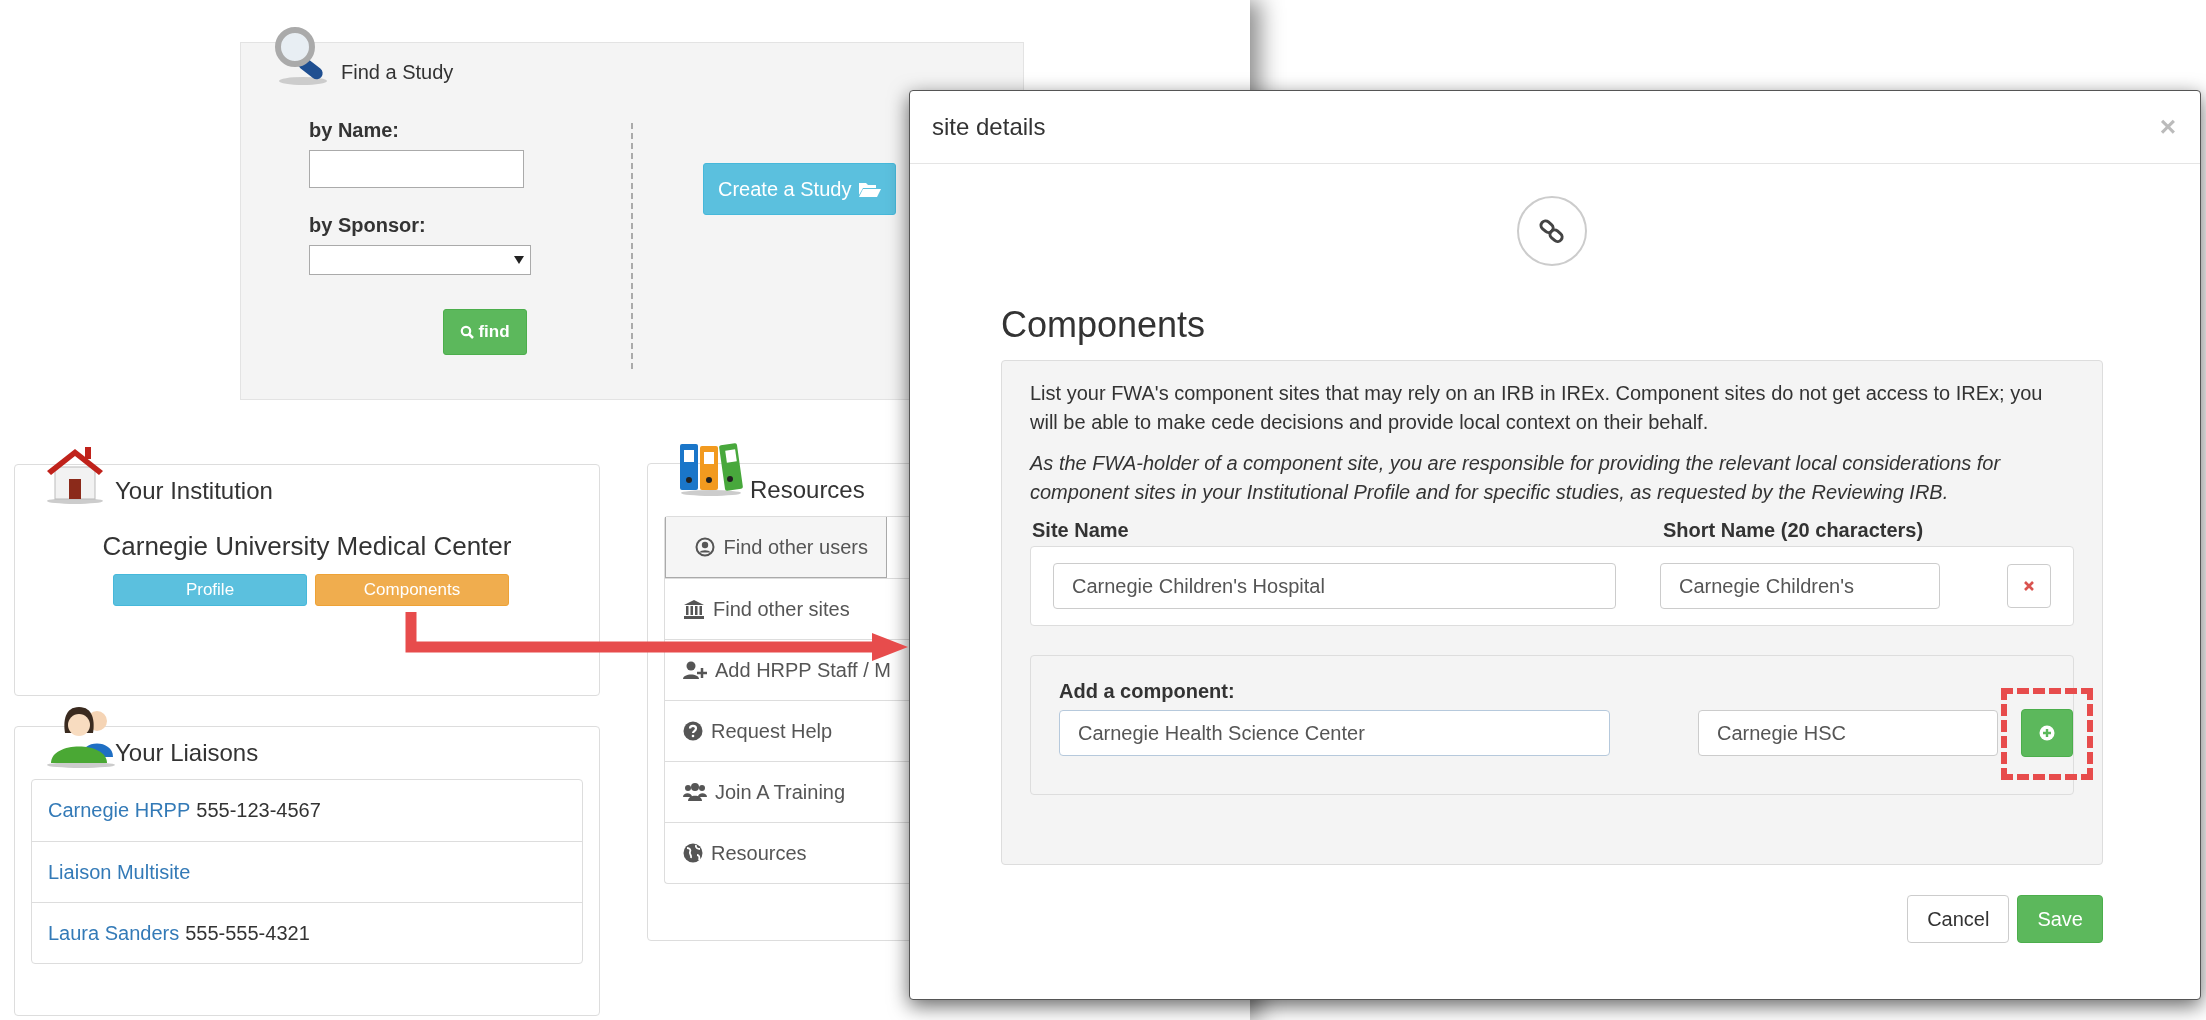 Image resolution: width=2206 pixels, height=1020 pixels. I want to click on short-name-input: Carnegie Children's, so click(1800, 586).